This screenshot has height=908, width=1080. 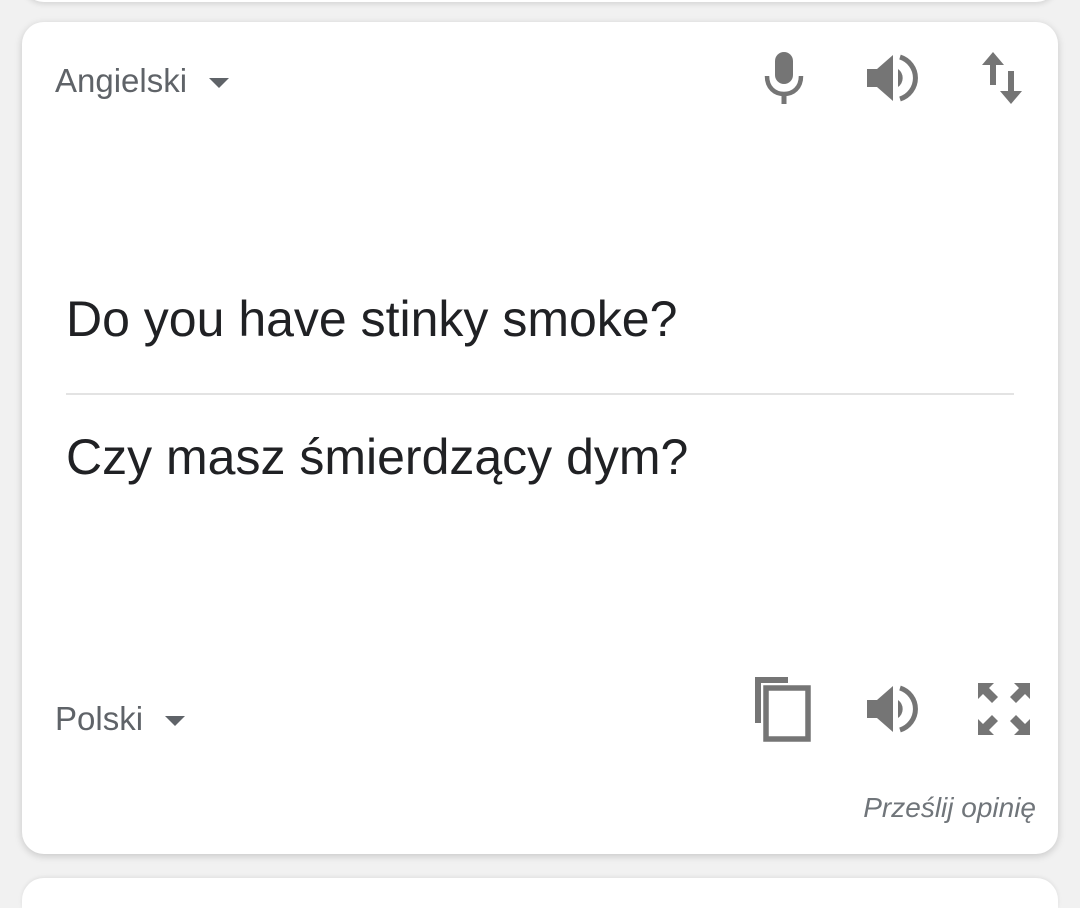 I want to click on target-language-label: Polski, so click(x=99, y=718).